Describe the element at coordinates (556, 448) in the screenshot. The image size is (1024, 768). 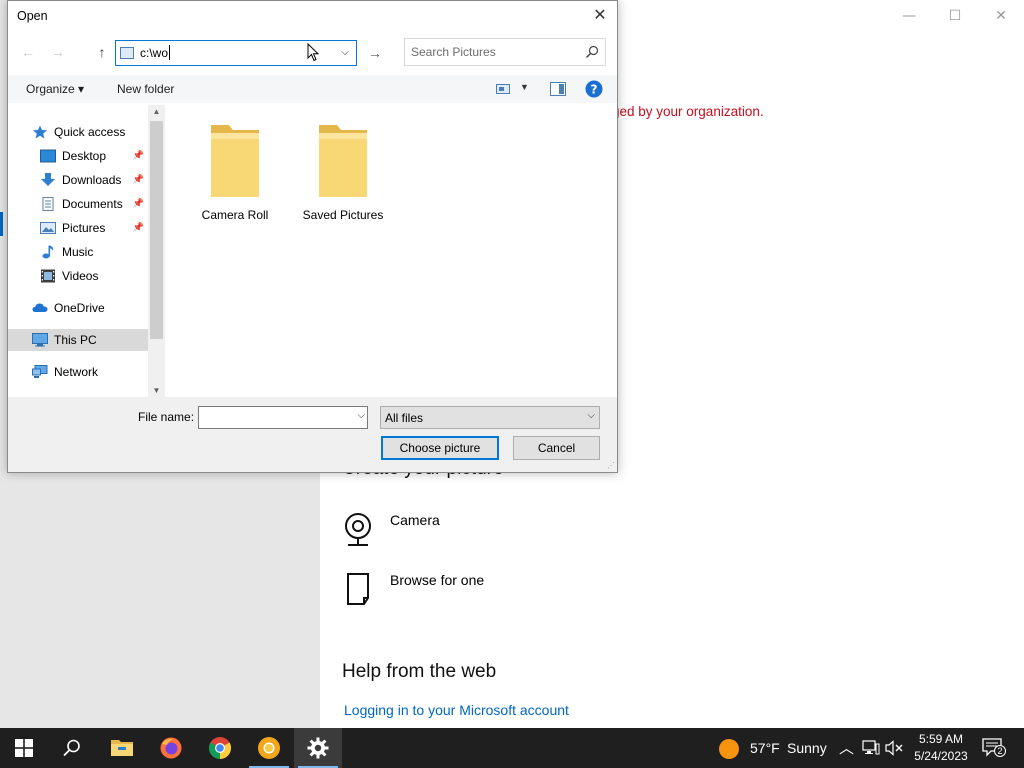
I see `cancel-button: Cancel` at that location.